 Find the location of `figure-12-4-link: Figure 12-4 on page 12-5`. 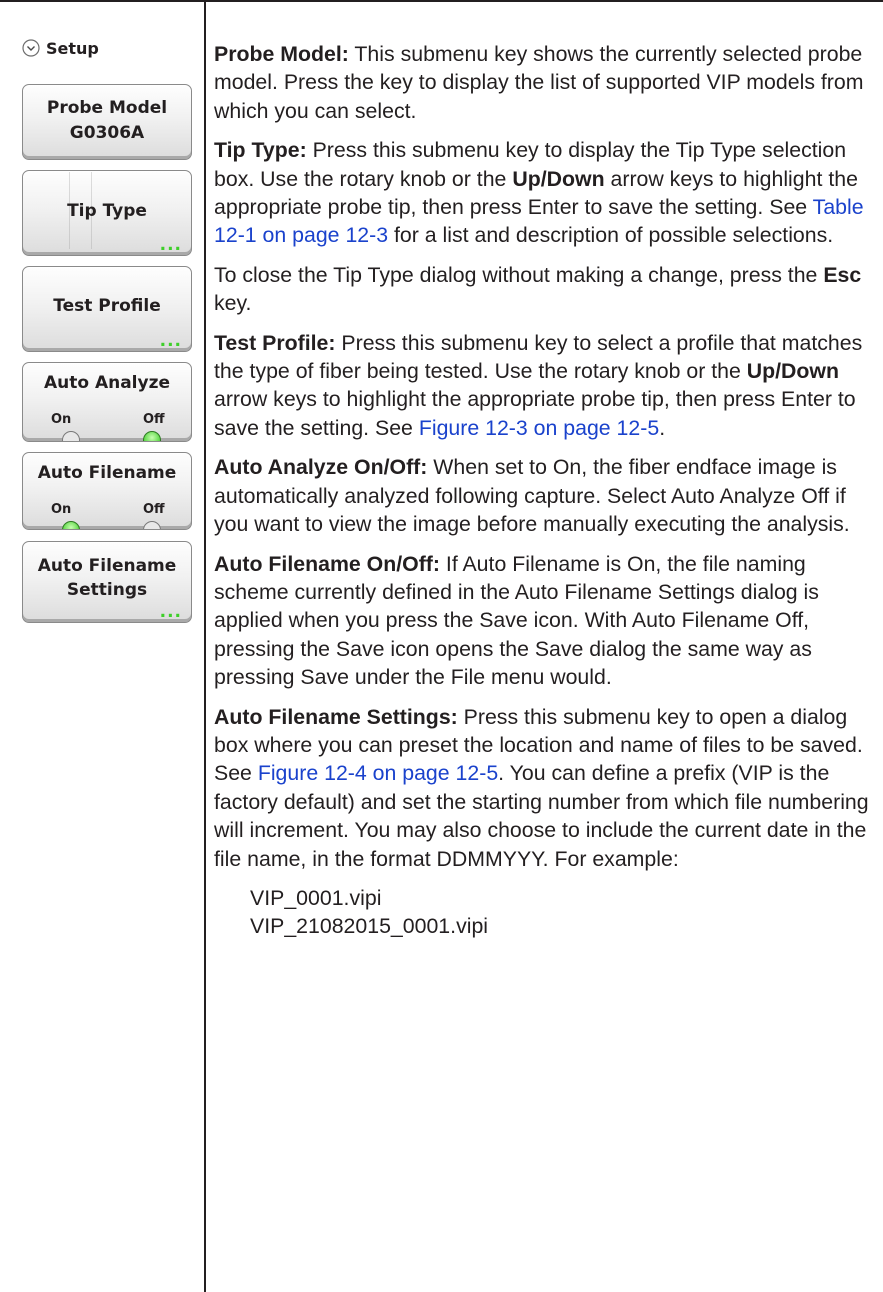

figure-12-4-link: Figure 12-4 on page 12-5 is located at coordinates (378, 773).